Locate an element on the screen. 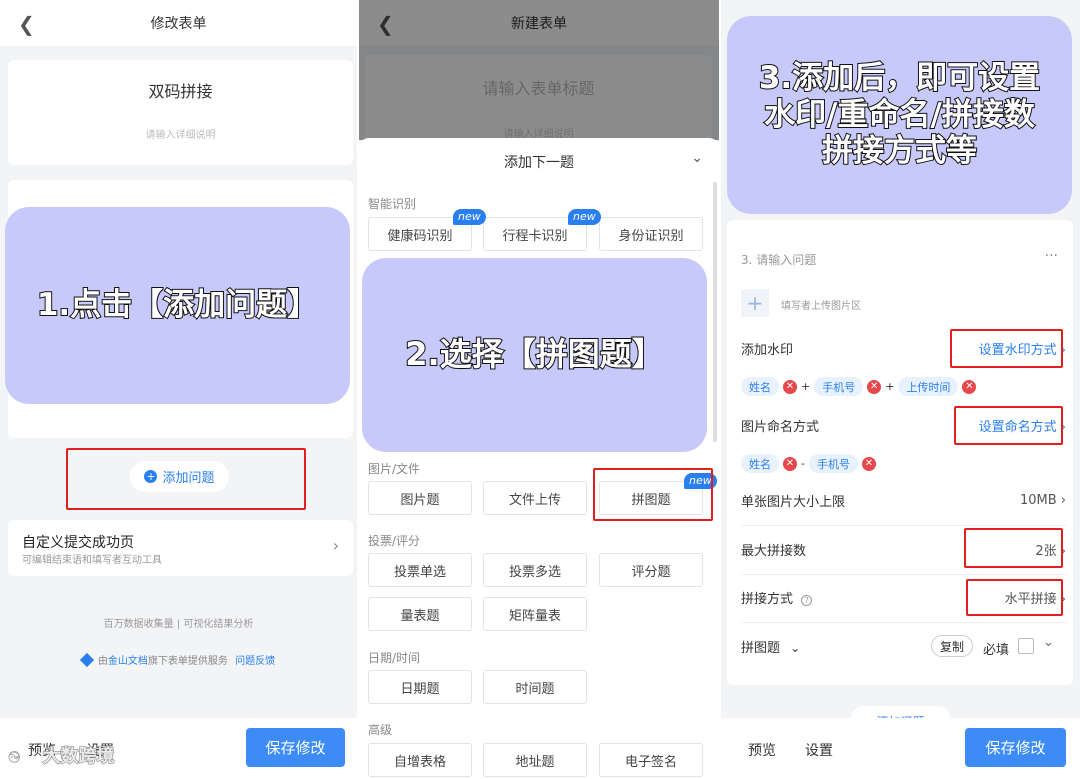 This screenshot has height=779, width=1080. method-label-wrap: 拼接方式 ? is located at coordinates (777, 597).